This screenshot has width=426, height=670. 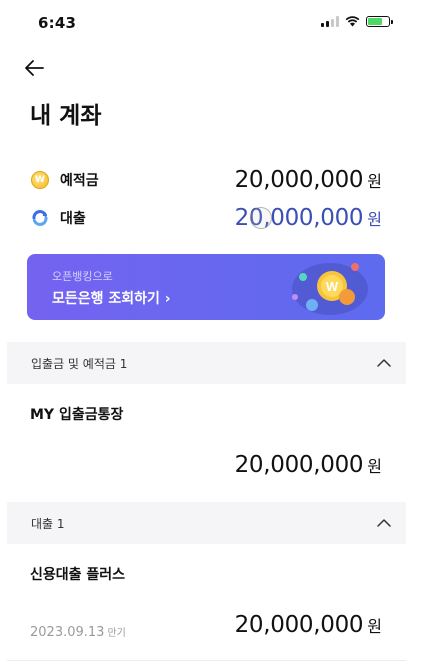 I want to click on svg-text: W, so click(x=332, y=286).